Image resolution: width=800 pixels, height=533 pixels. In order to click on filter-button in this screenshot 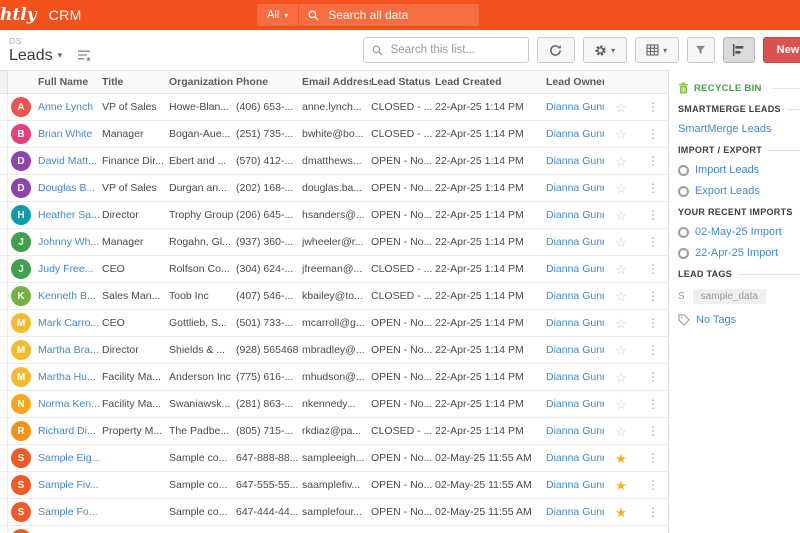, I will do `click(700, 50)`.